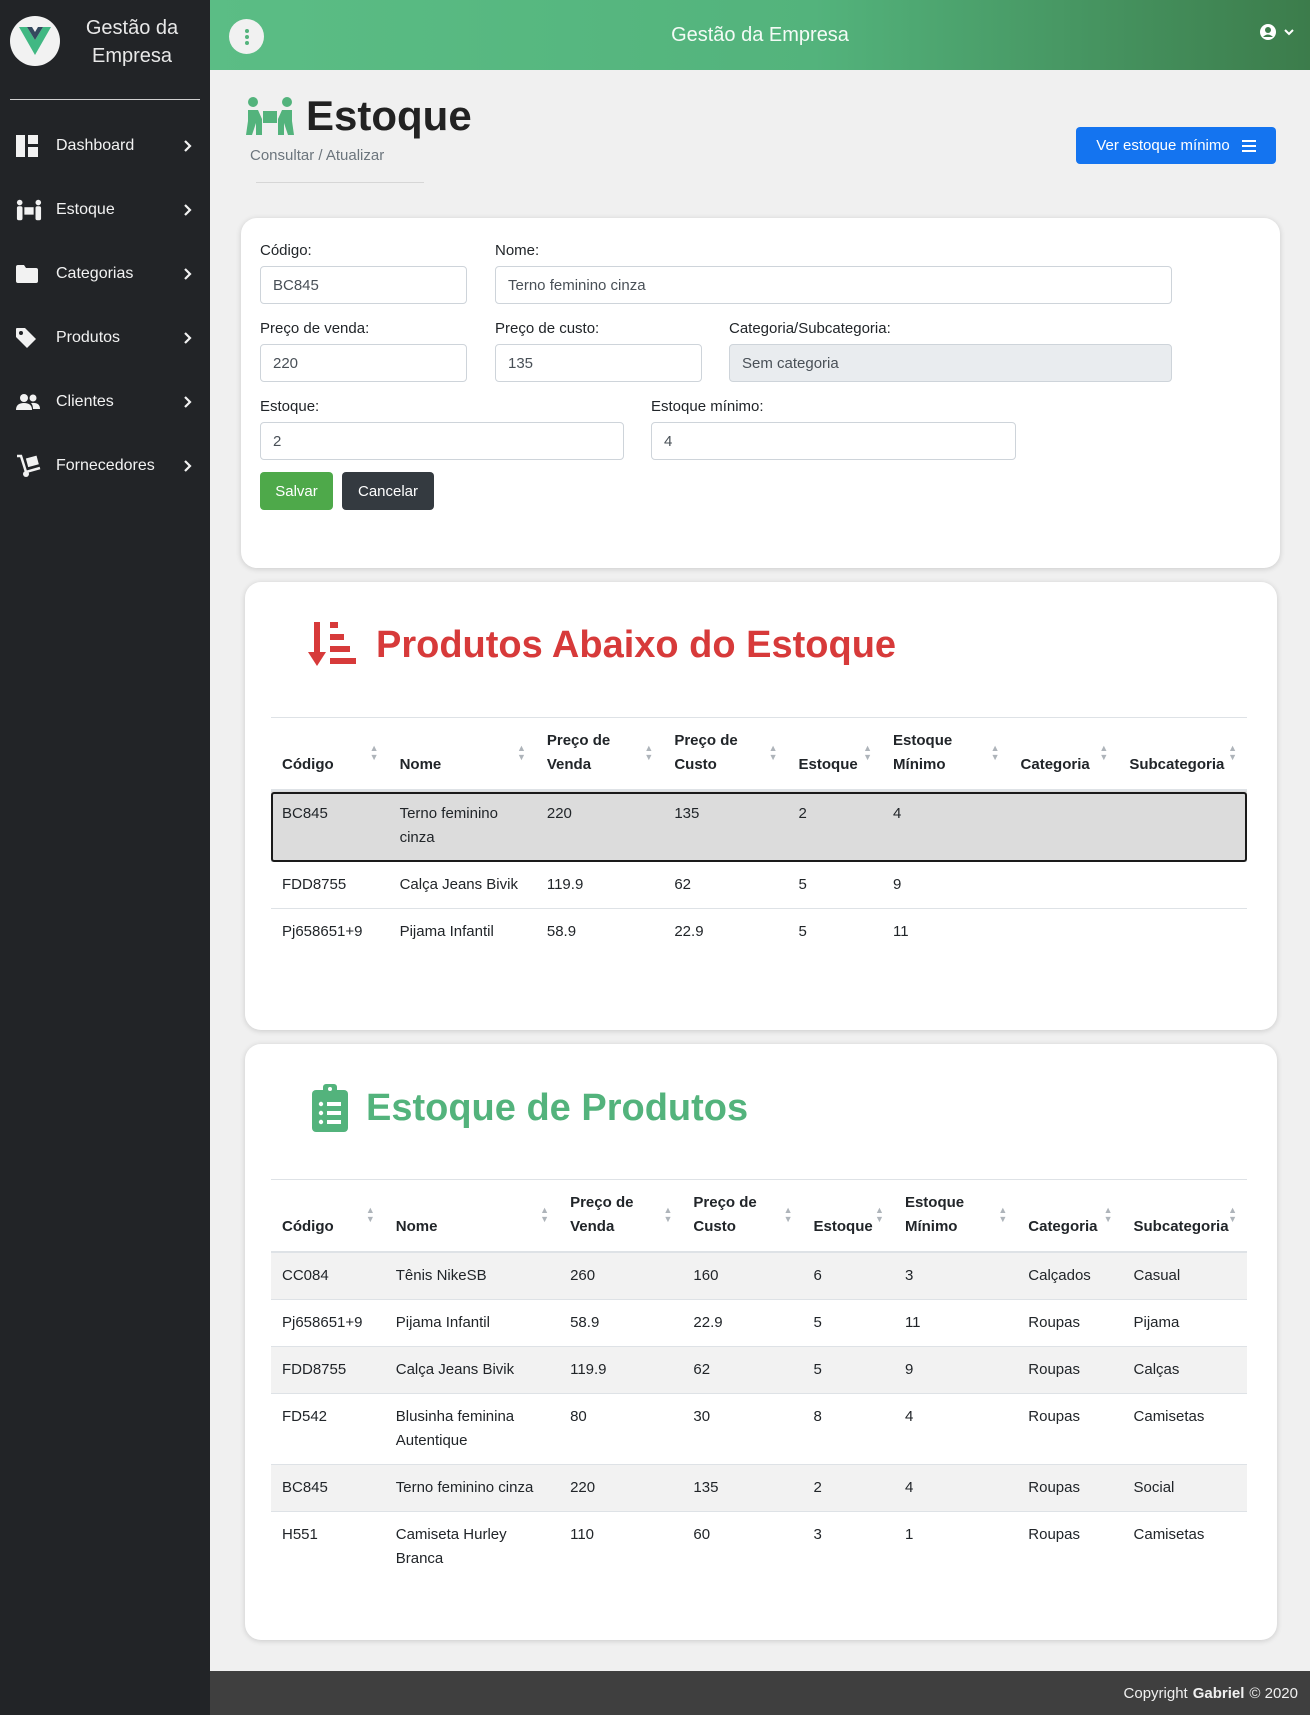 The height and width of the screenshot is (1715, 1310). Describe the element at coordinates (308, 764) in the screenshot. I see `column-header-label: Código` at that location.